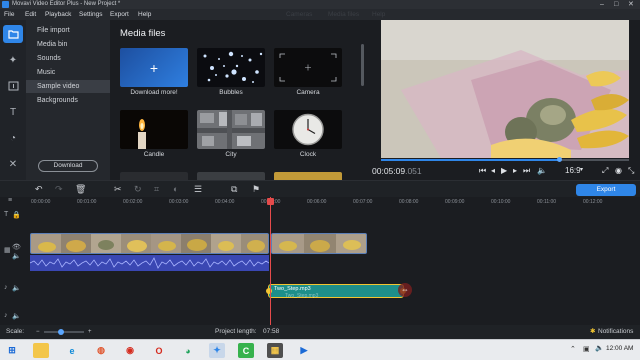  Describe the element at coordinates (619, 348) in the screenshot. I see `clock-time: 12:00 AM` at that location.